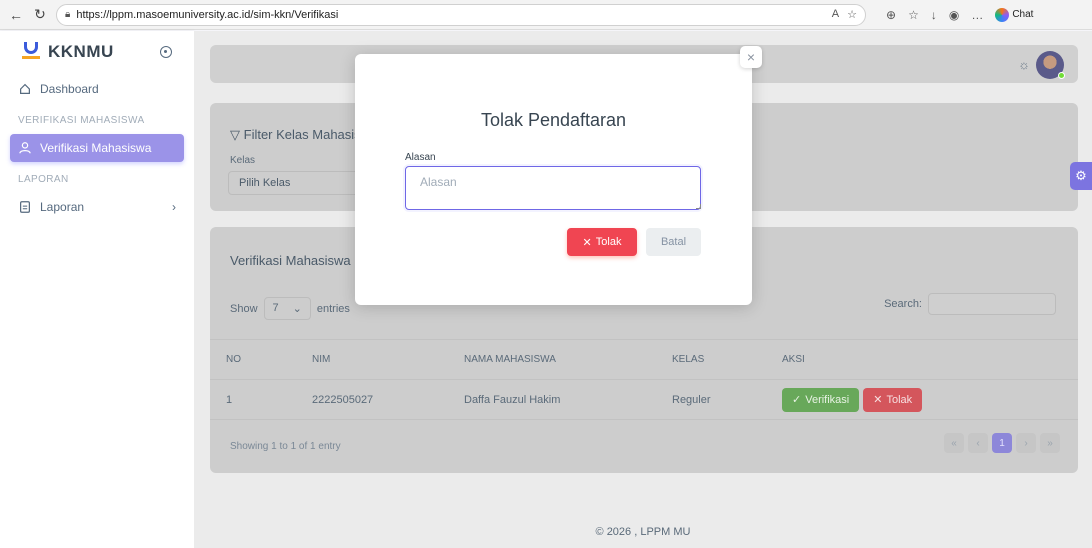  Describe the element at coordinates (1061, 75) in the screenshot. I see `online-status-dot` at that location.